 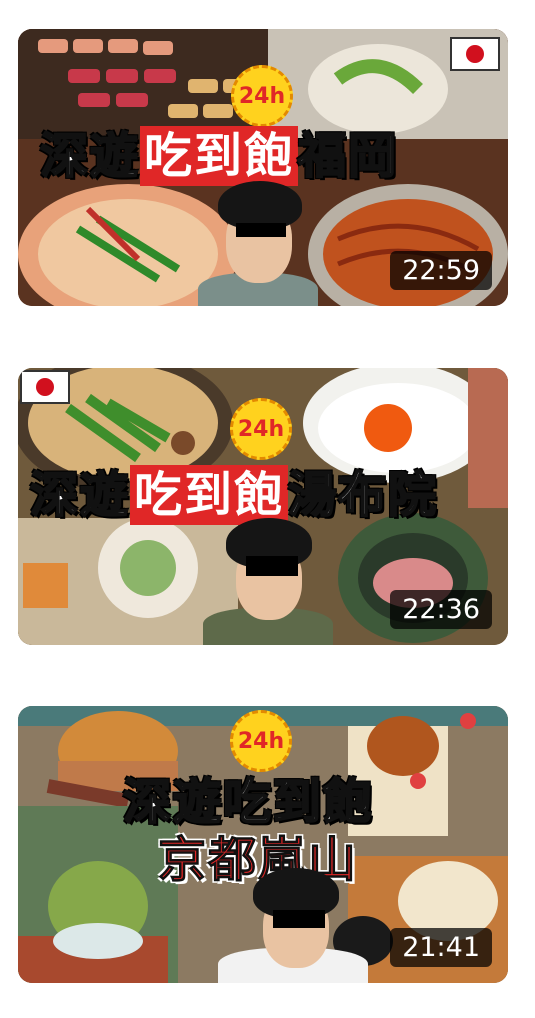 What do you see at coordinates (248, 802) in the screenshot?
I see `thumbnail-title-line-1: 深遊吃到飽` at bounding box center [248, 802].